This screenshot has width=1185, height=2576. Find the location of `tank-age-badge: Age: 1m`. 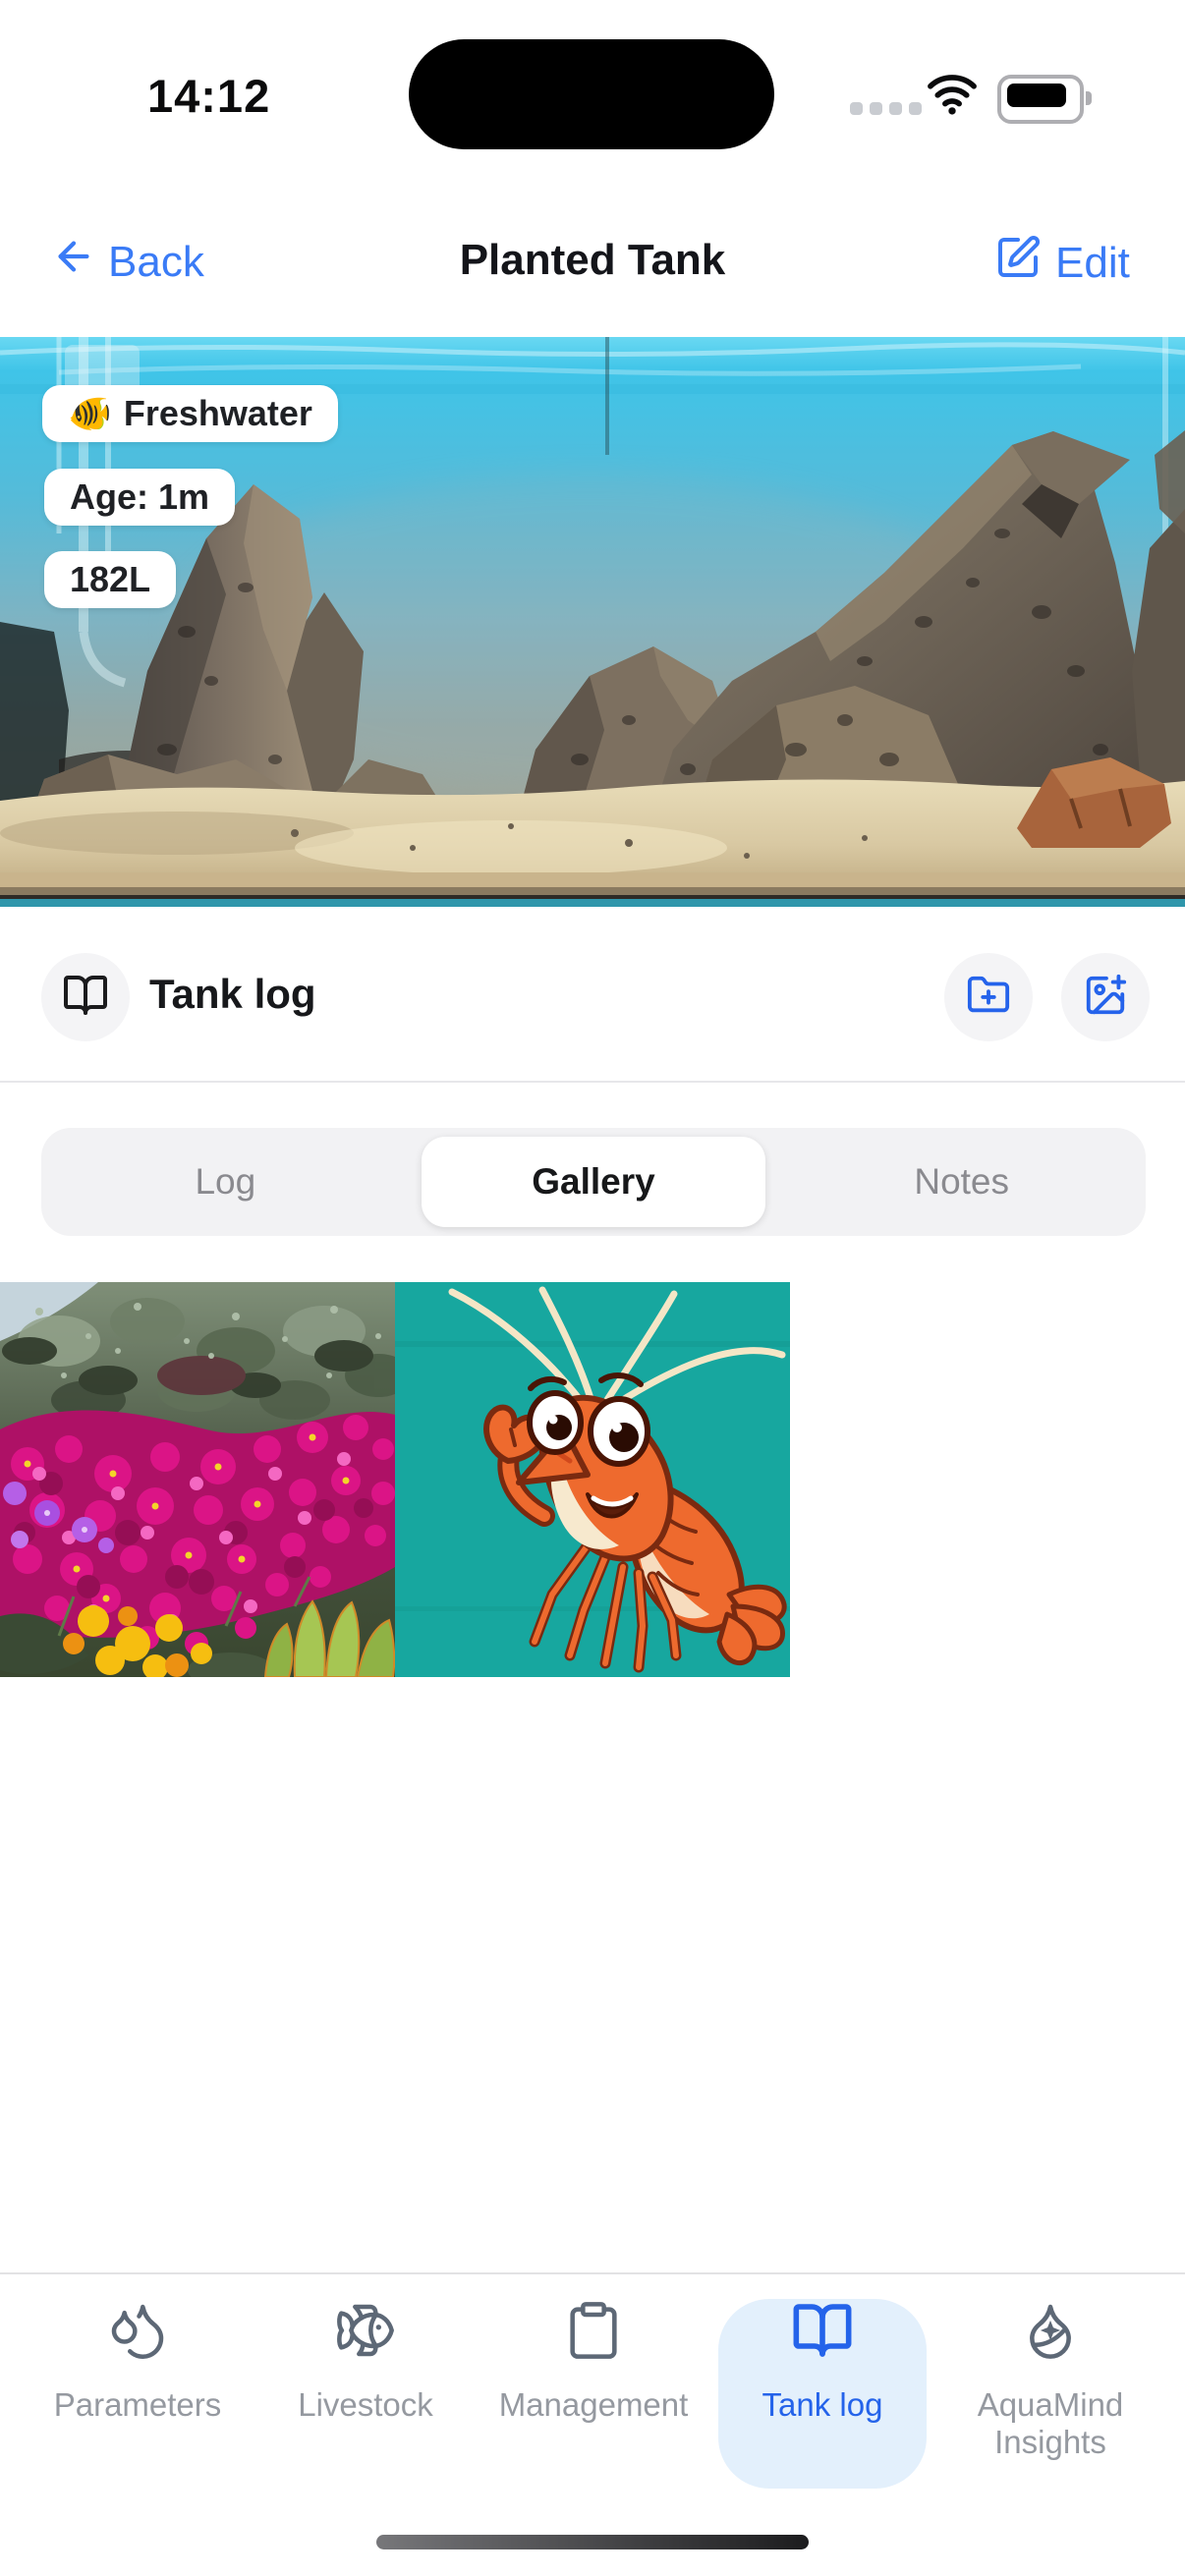

tank-age-badge: Age: 1m is located at coordinates (140, 497).